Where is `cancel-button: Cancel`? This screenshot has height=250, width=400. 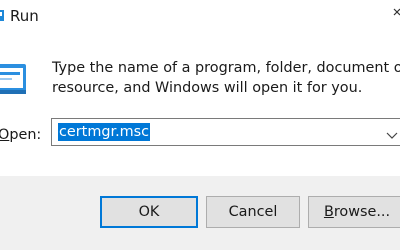 cancel-button: Cancel is located at coordinates (253, 212).